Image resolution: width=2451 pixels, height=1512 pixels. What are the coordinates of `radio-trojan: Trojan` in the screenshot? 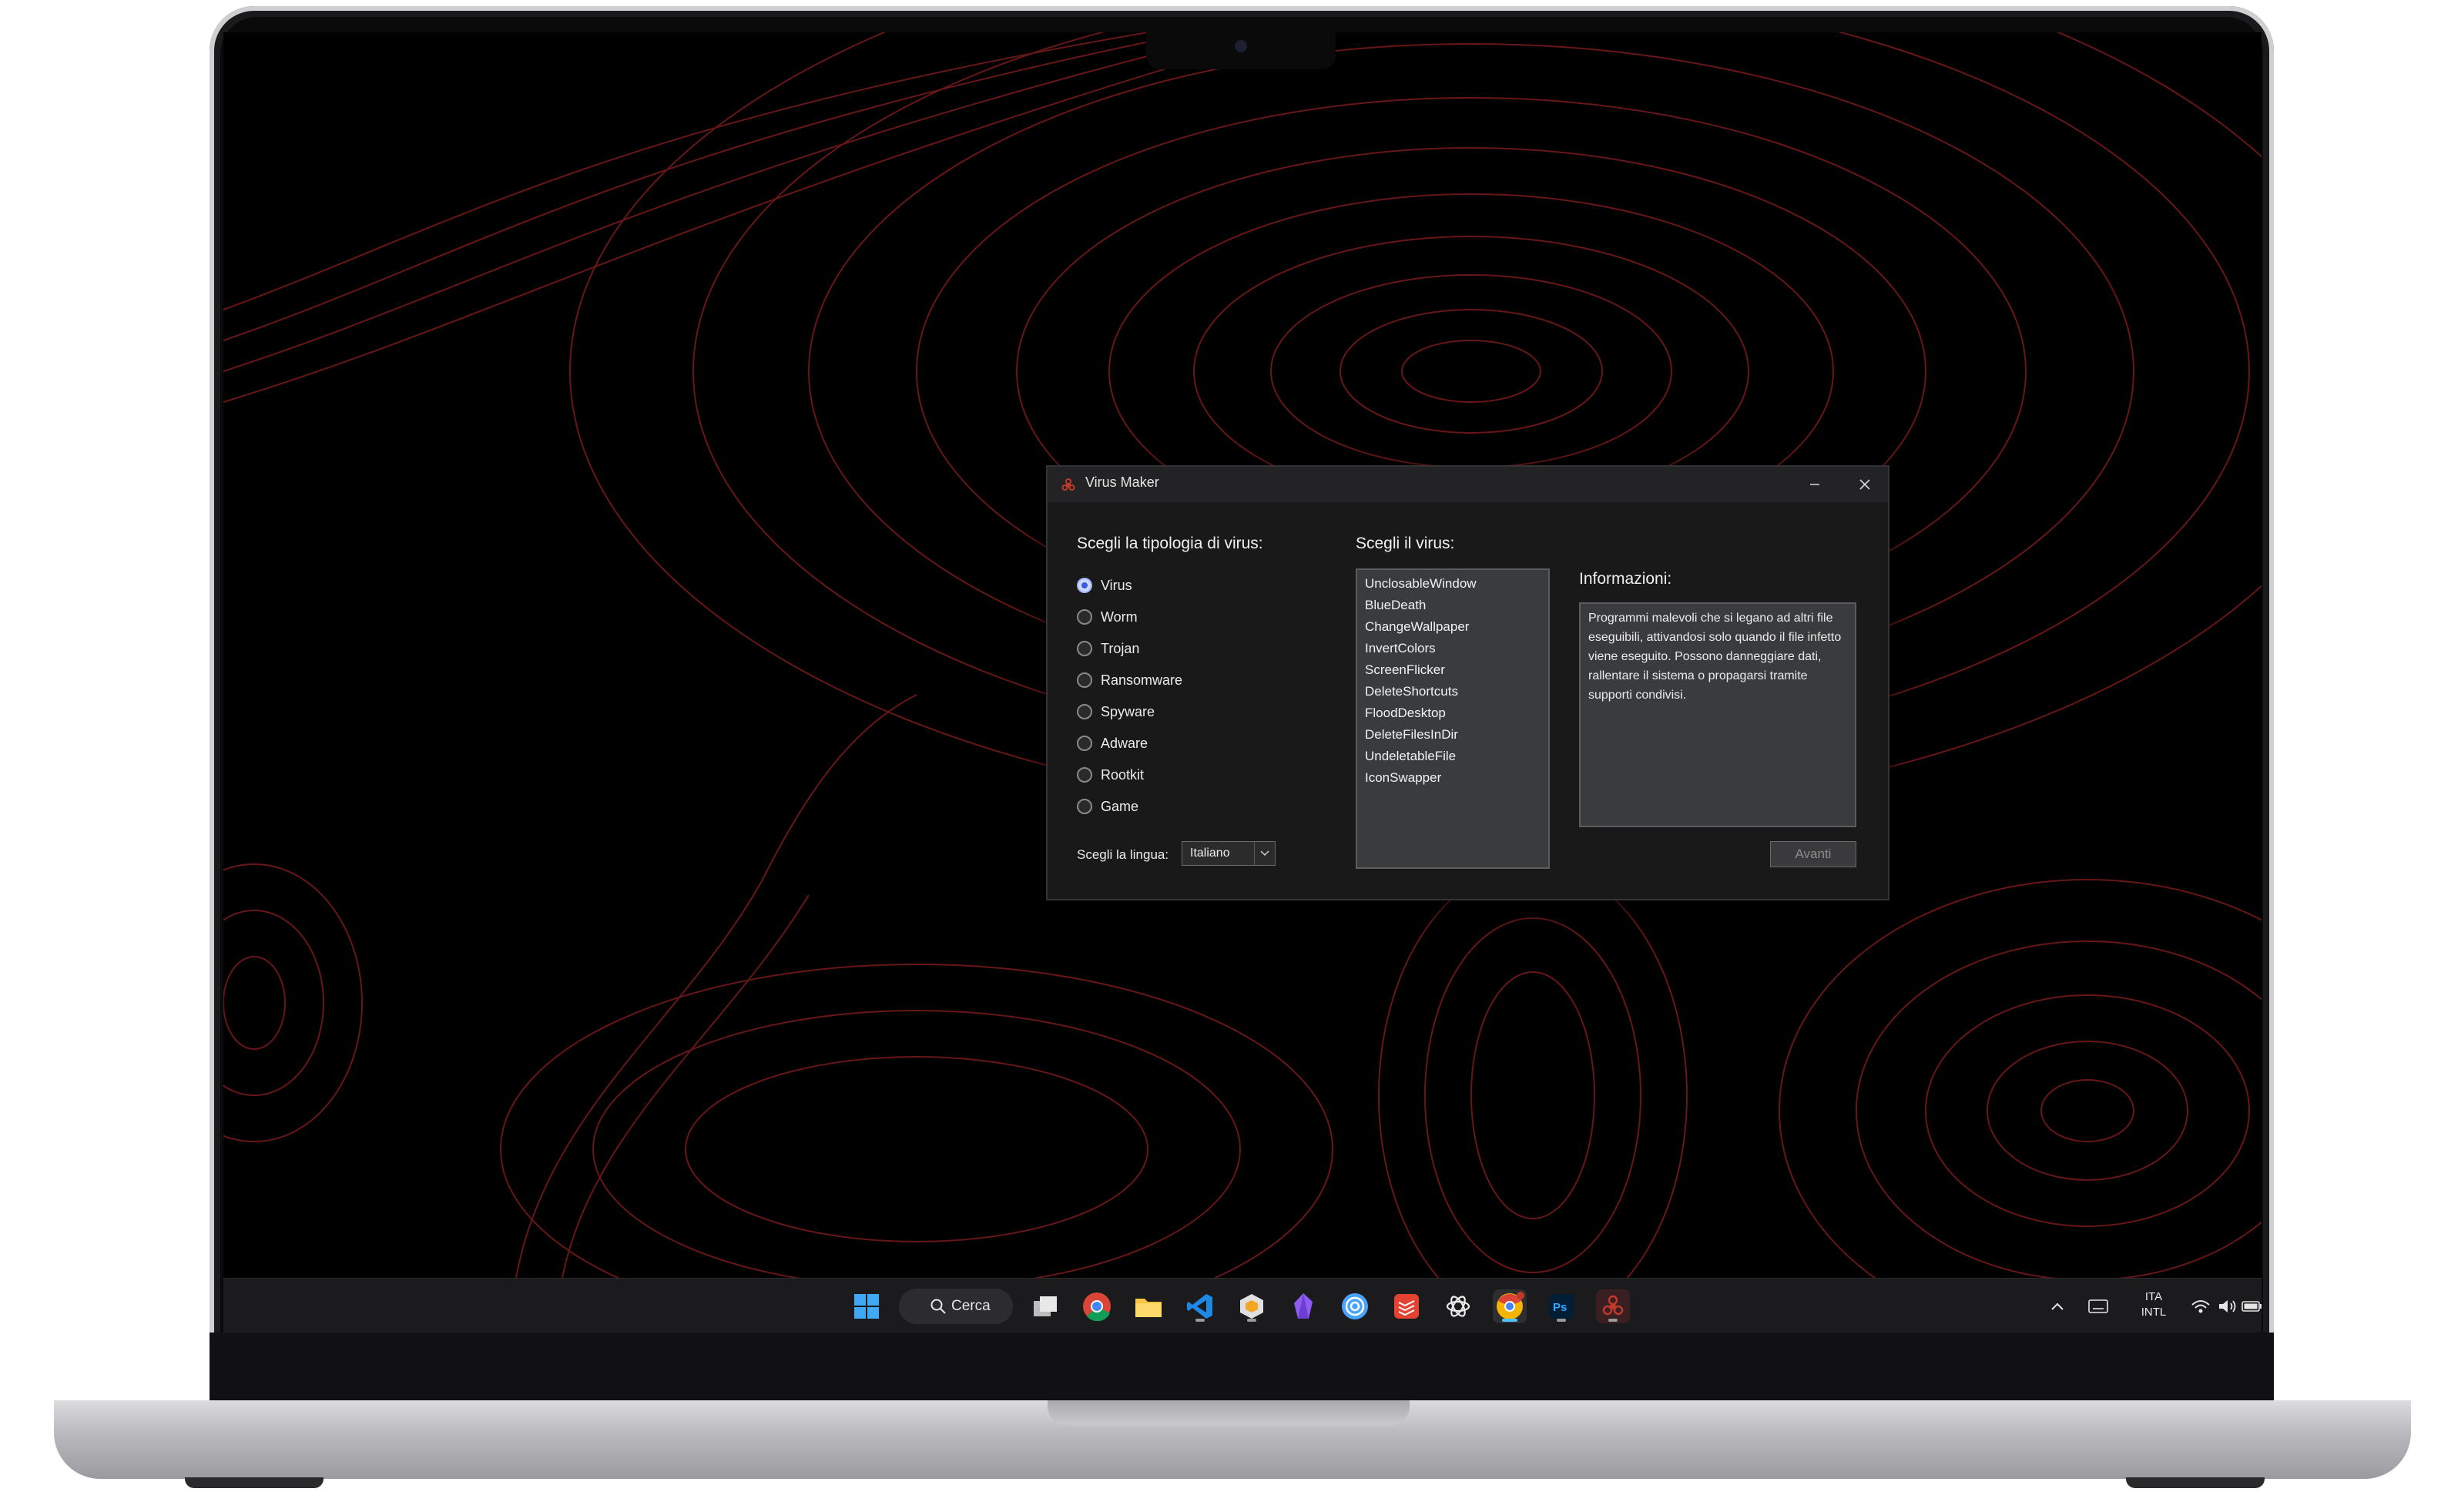 It's located at (1108, 649).